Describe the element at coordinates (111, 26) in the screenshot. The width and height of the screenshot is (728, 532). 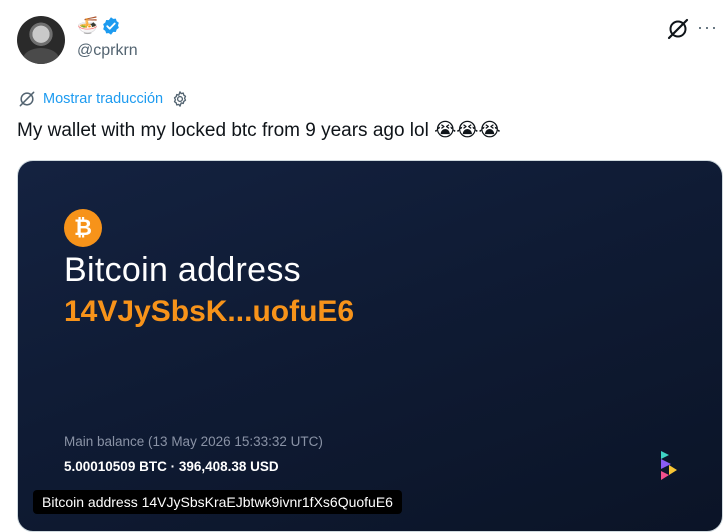
I see `verified-badge-icon` at that location.